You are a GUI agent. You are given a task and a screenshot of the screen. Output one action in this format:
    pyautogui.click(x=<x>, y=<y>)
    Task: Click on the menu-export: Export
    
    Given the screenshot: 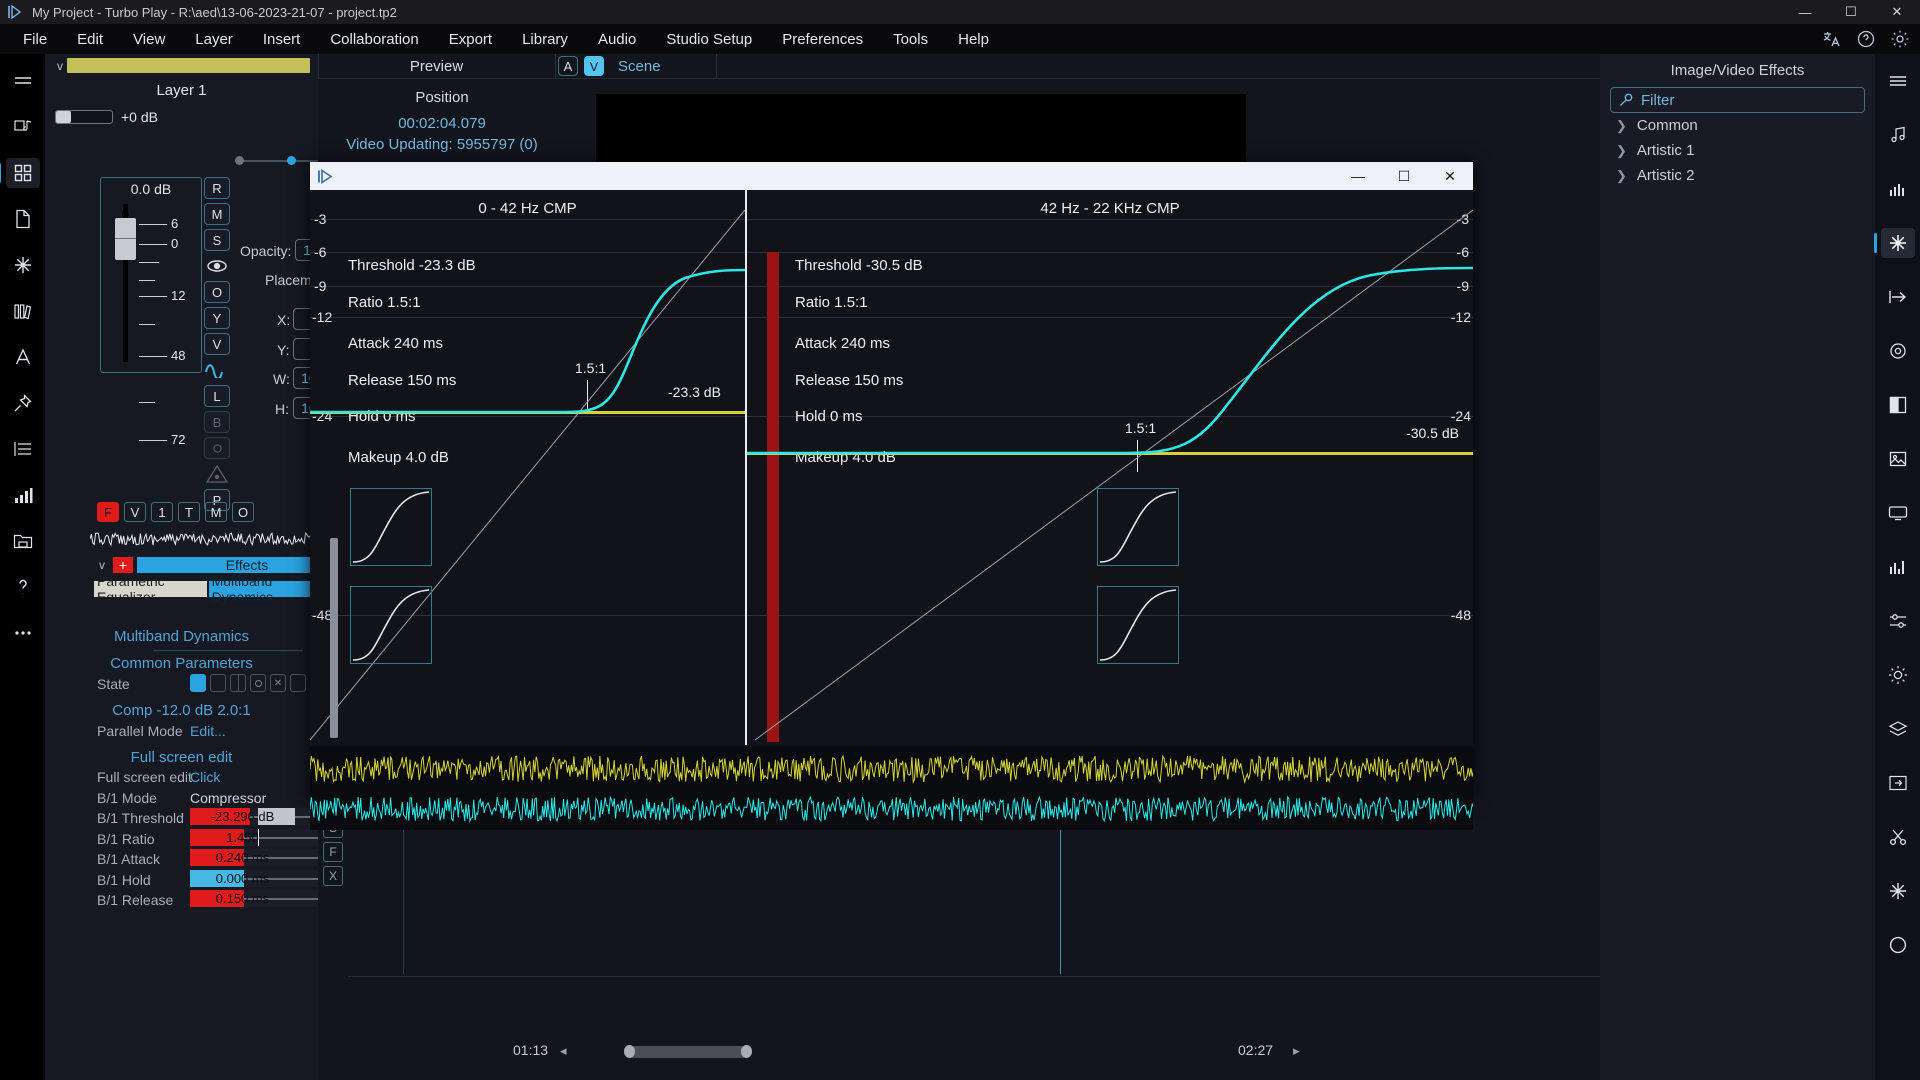 What is the action you would take?
    pyautogui.click(x=470, y=39)
    